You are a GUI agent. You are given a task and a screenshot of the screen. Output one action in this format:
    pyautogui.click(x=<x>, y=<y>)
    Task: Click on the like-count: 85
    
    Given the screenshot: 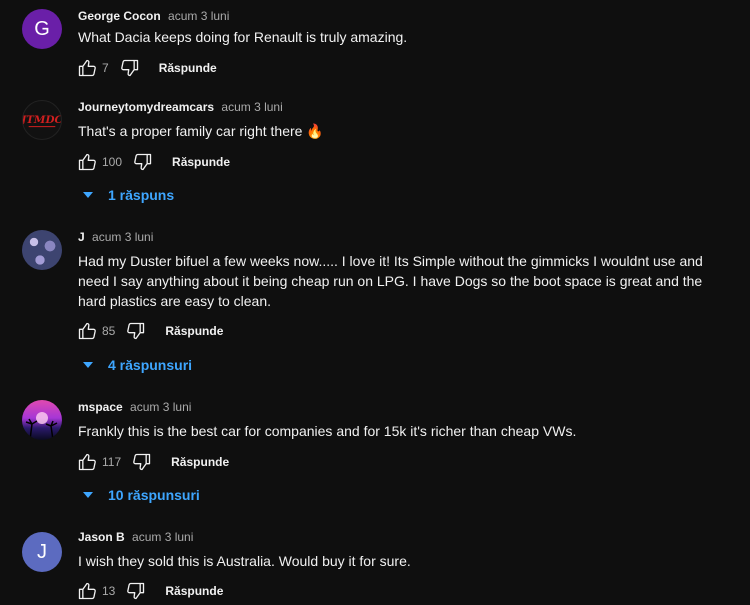 What is the action you would take?
    pyautogui.click(x=109, y=331)
    